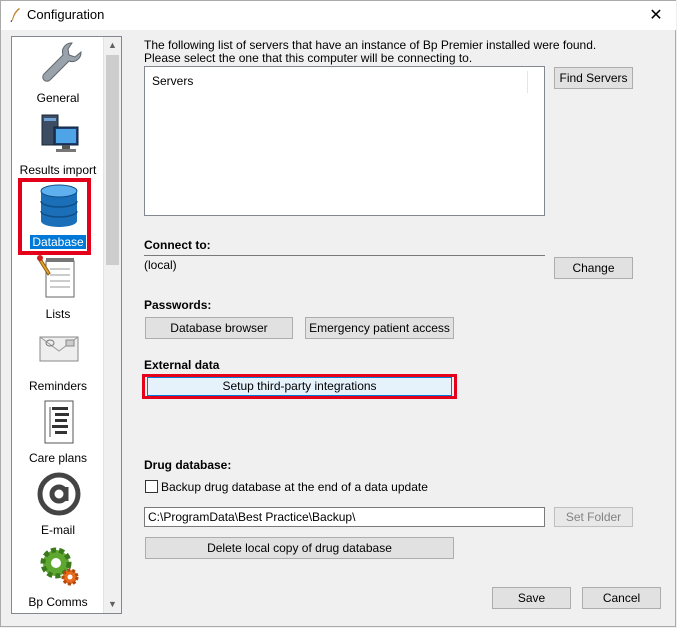  I want to click on sidebar-item-label: Results import, so click(58, 170).